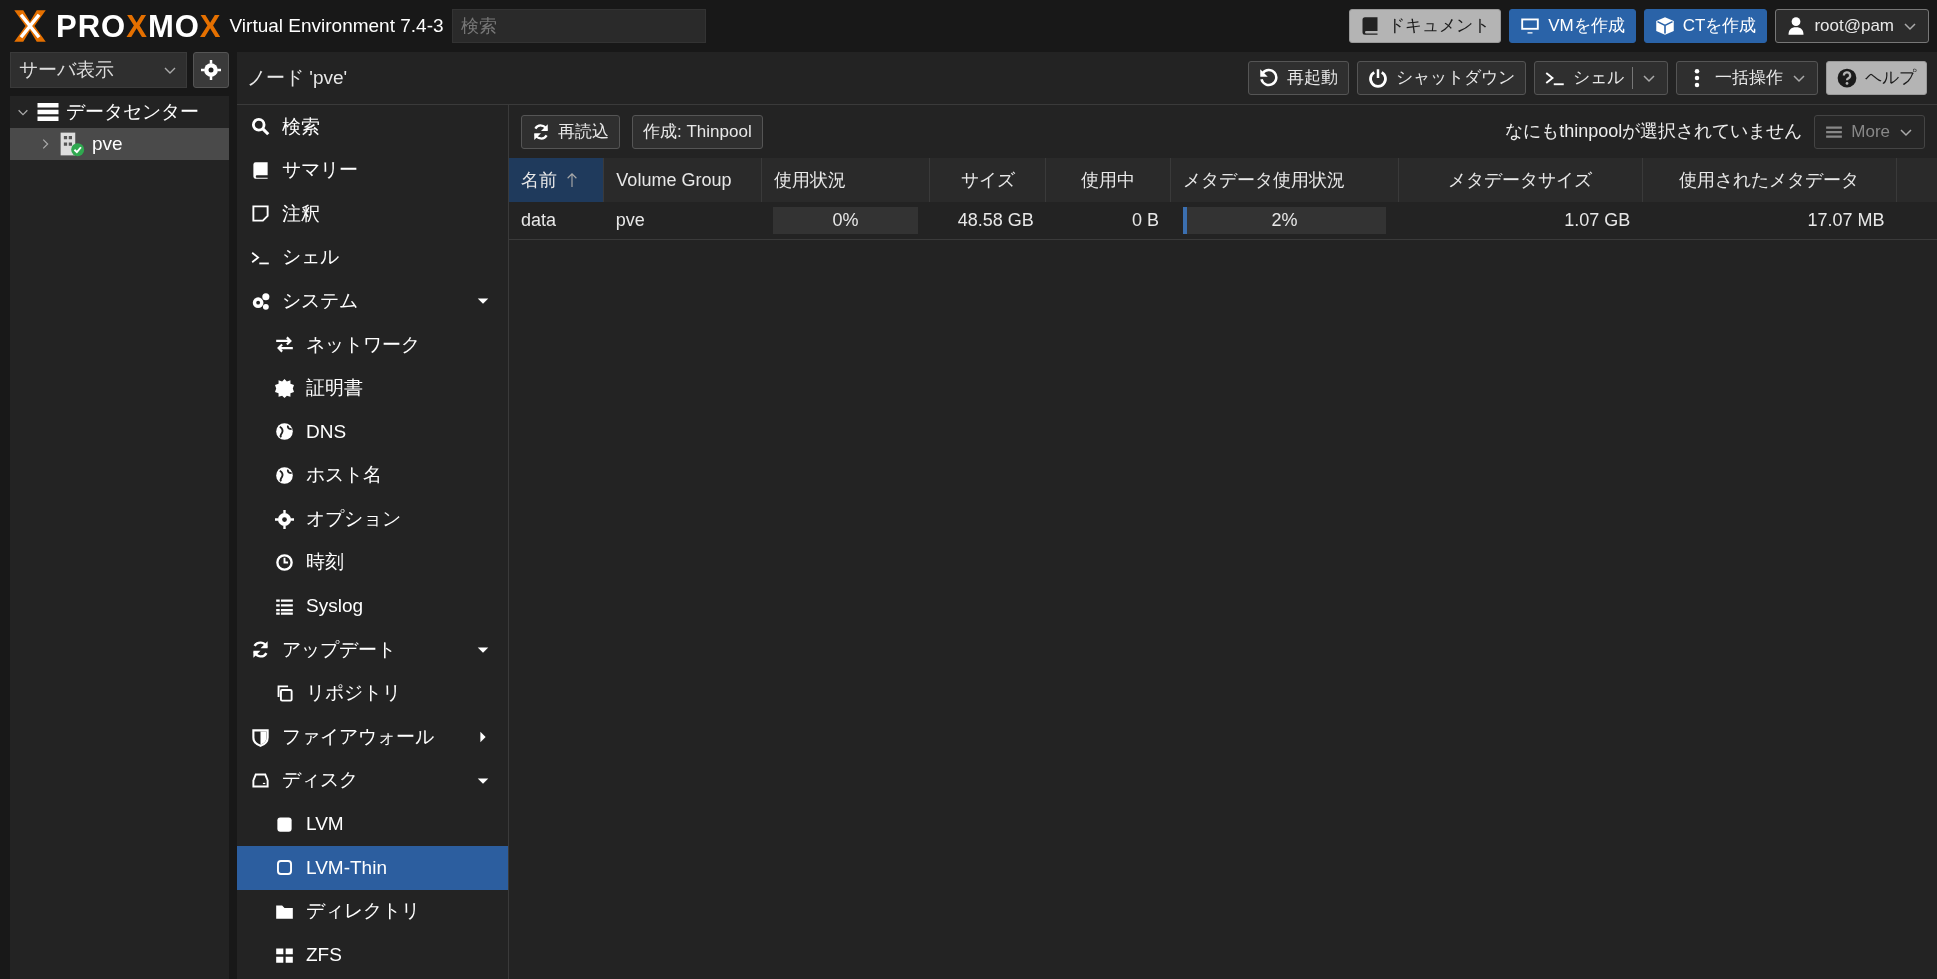  What do you see at coordinates (72, 144) in the screenshot?
I see `server-status-icon` at bounding box center [72, 144].